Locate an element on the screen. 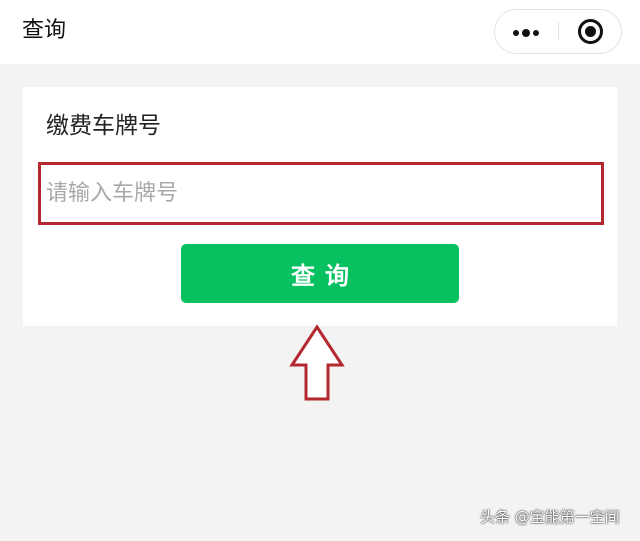 The image size is (640, 541). navigation-bar: 查询 is located at coordinates (320, 32).